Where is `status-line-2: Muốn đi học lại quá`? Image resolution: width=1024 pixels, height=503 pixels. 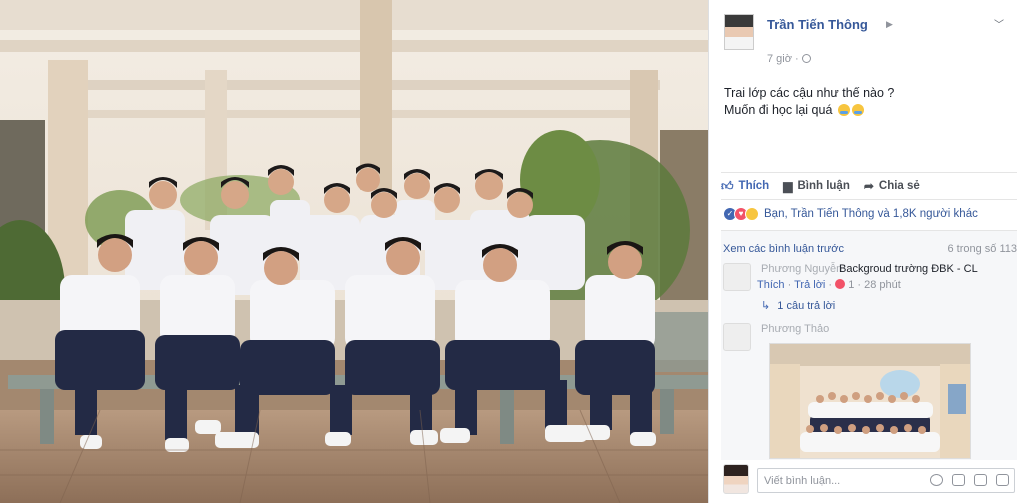 status-line-2: Muốn đi học lại quá is located at coordinates (778, 110).